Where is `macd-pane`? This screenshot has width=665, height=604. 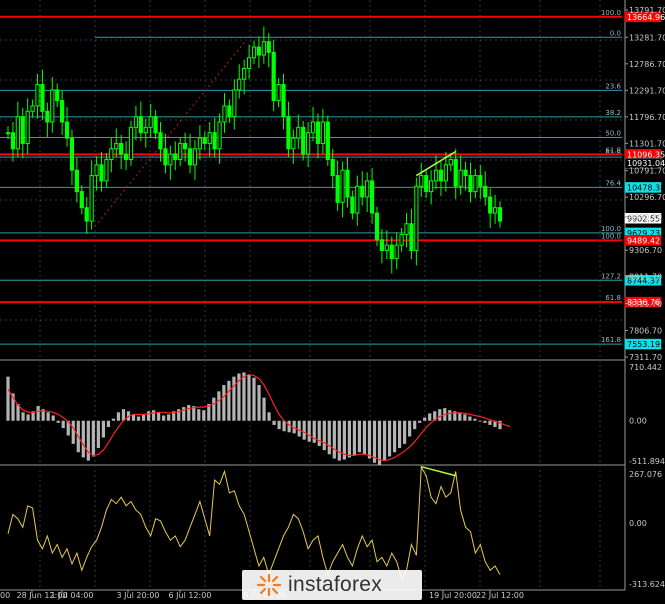
macd-pane is located at coordinates (258, 418).